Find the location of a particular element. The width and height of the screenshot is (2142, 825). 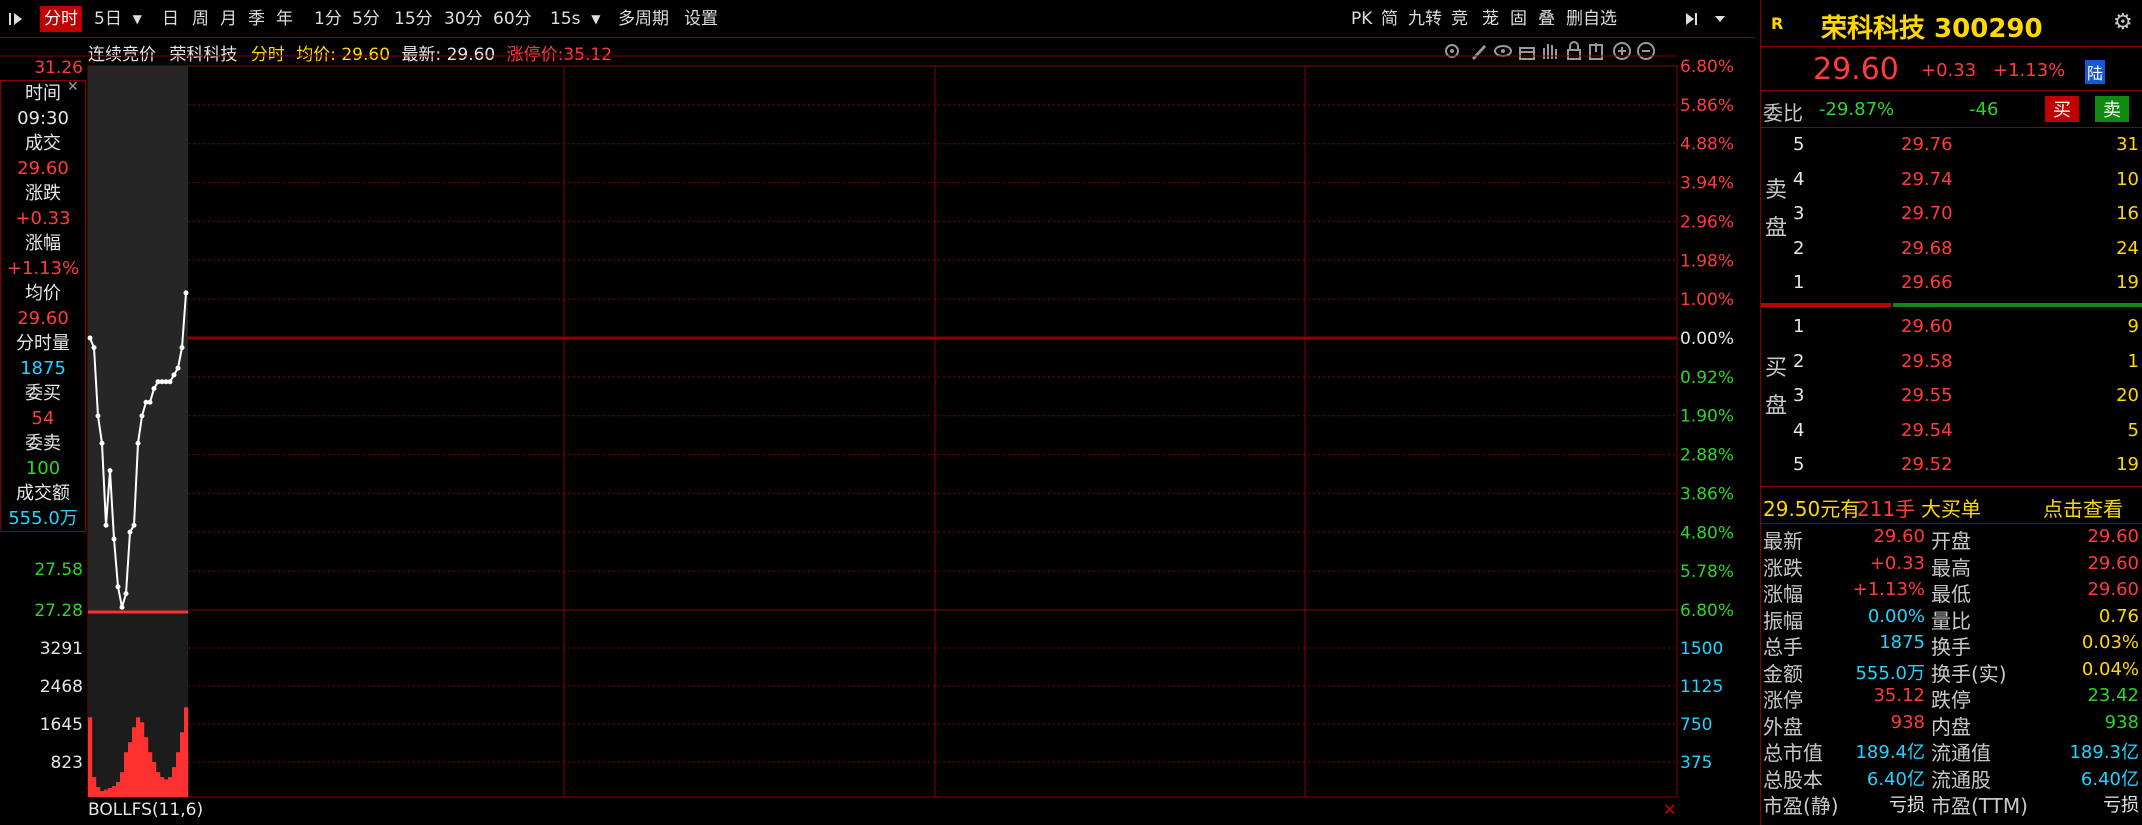

stat-value: 亏损 is located at coordinates (1907, 805).